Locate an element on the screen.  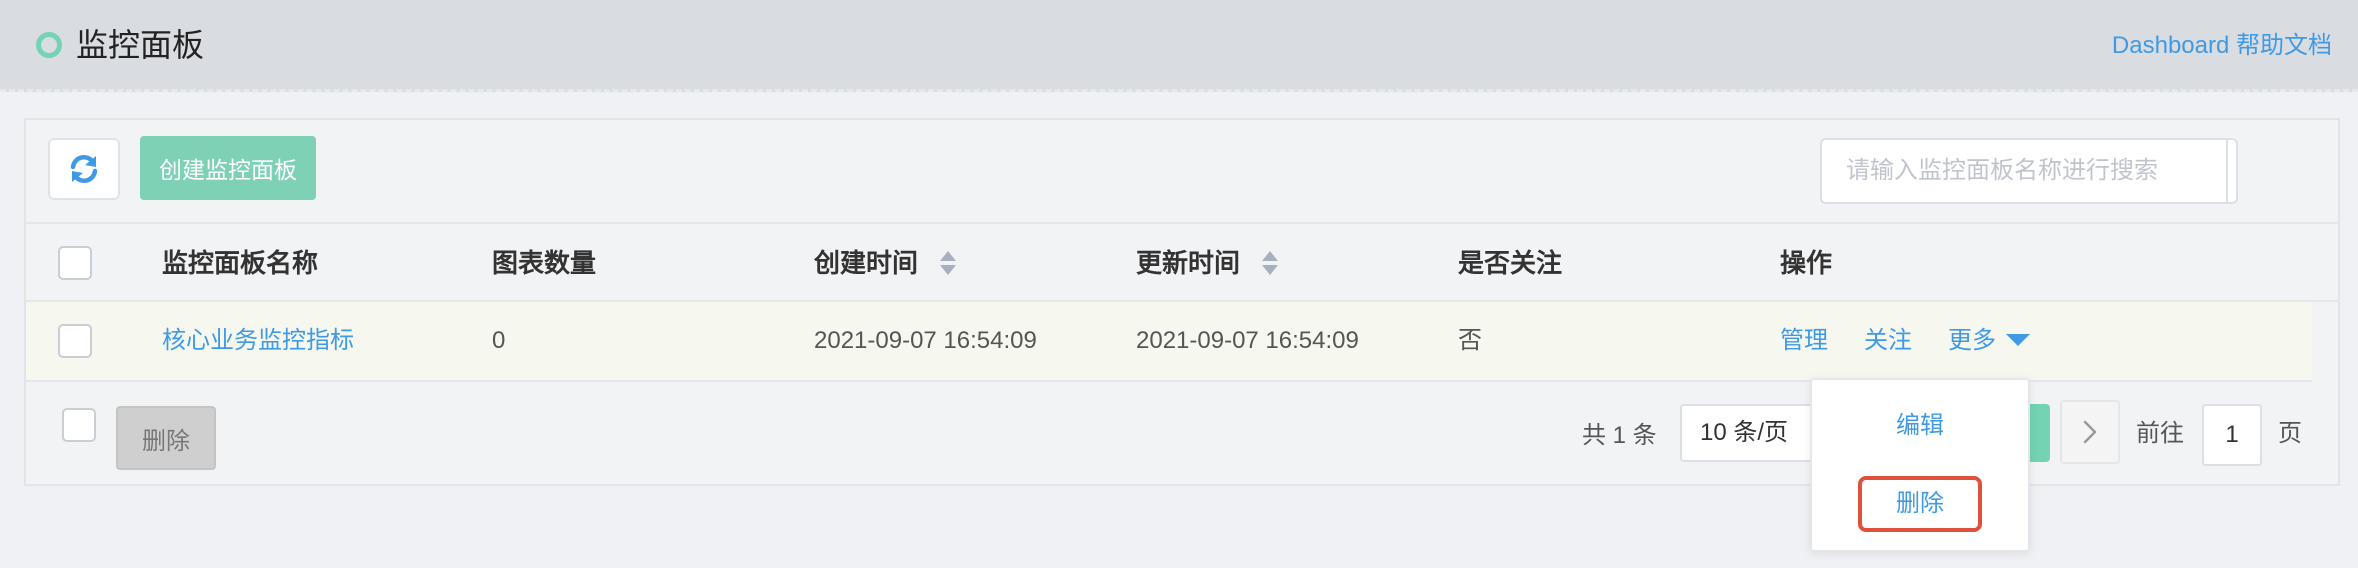
row-checkbox is located at coordinates (75, 341).